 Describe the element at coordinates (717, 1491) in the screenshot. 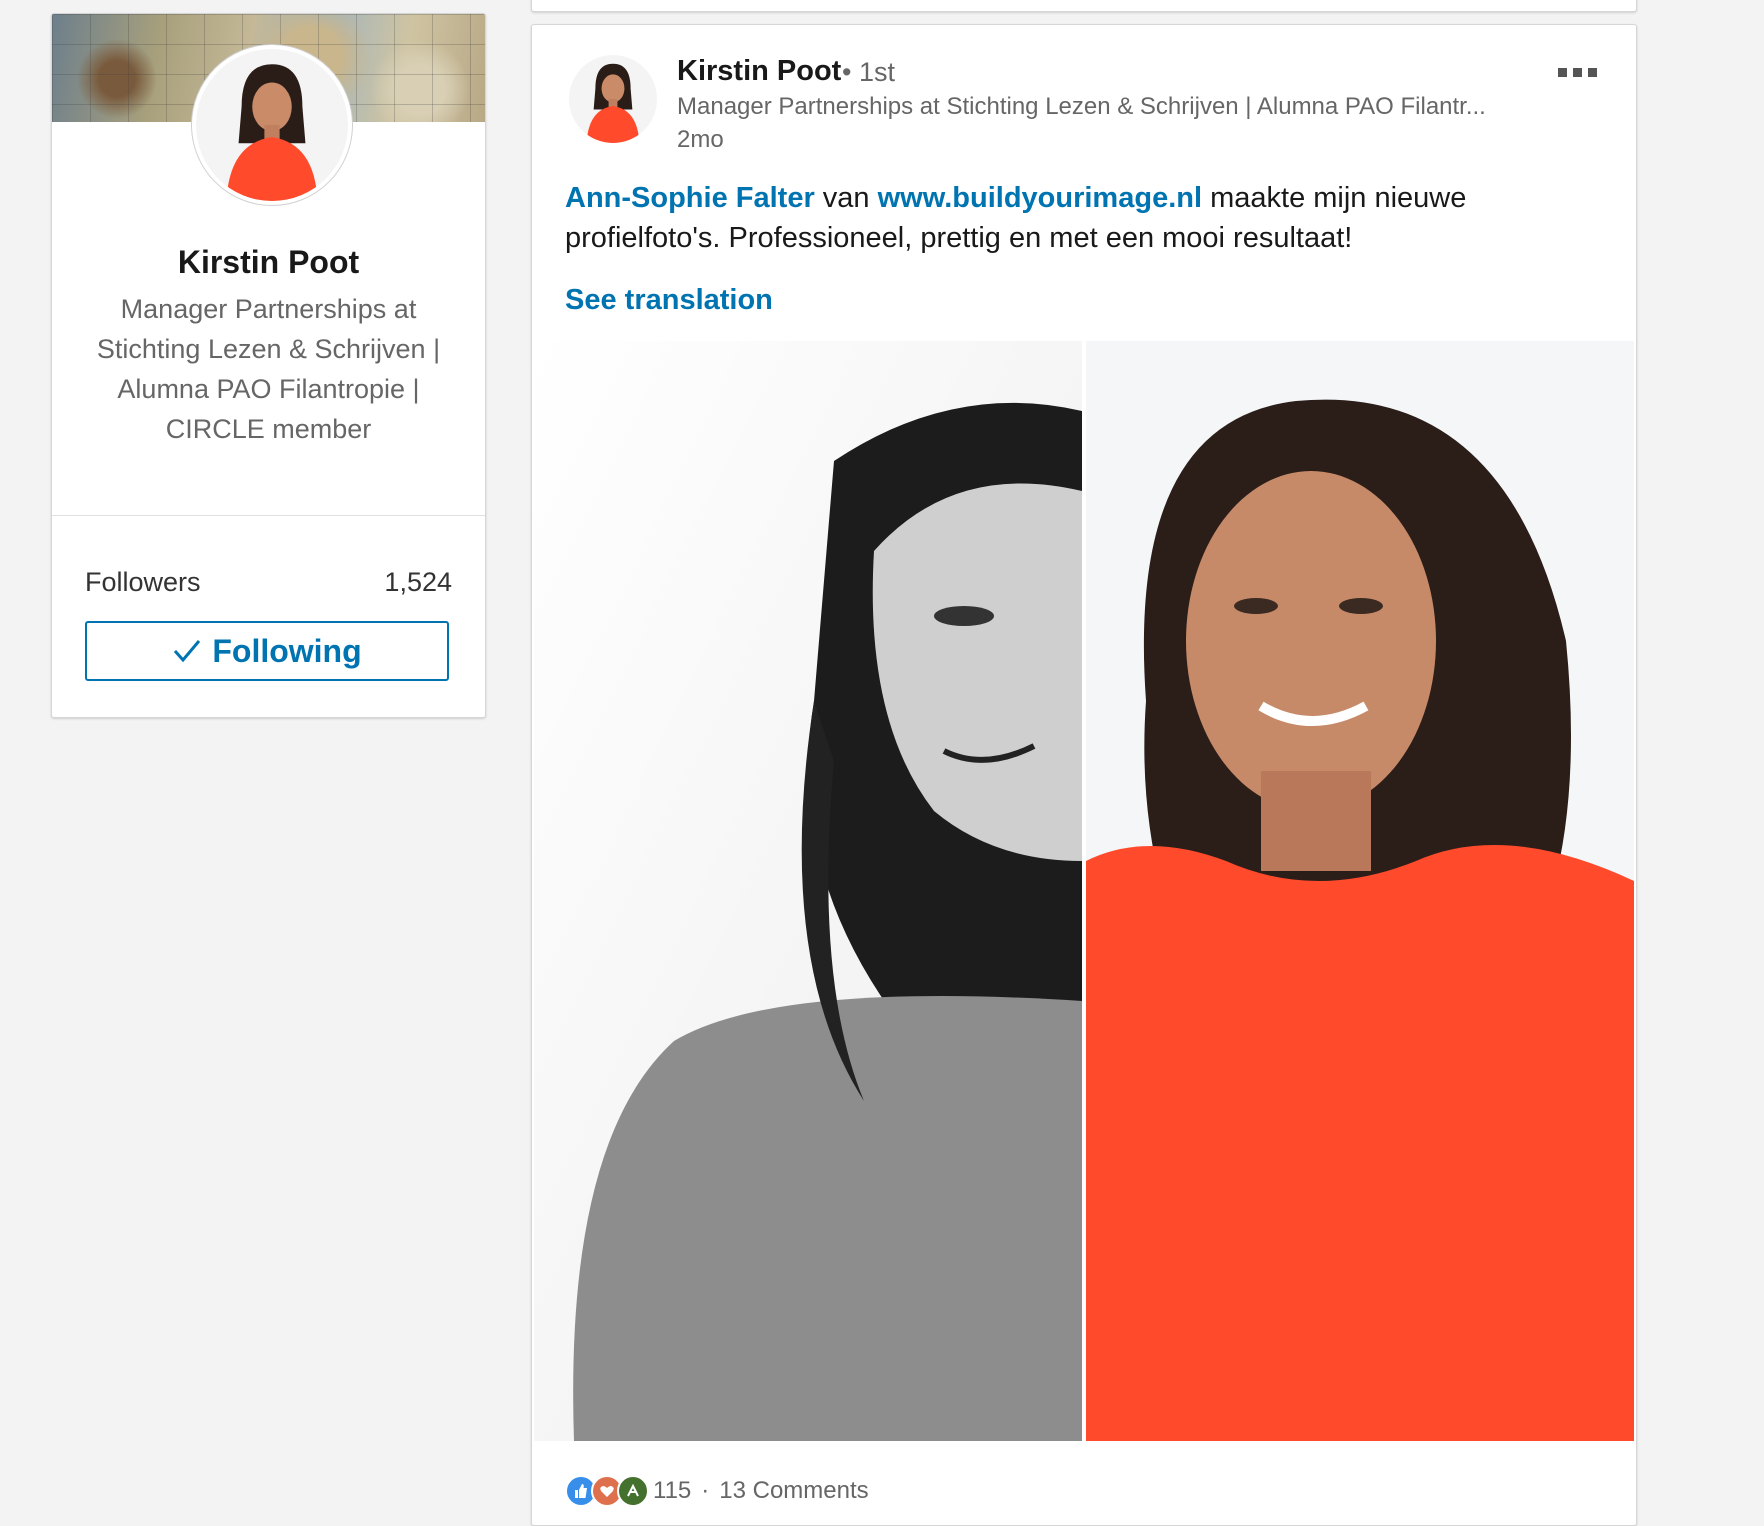

I see `social-counts: 115 · 13 Comments` at that location.